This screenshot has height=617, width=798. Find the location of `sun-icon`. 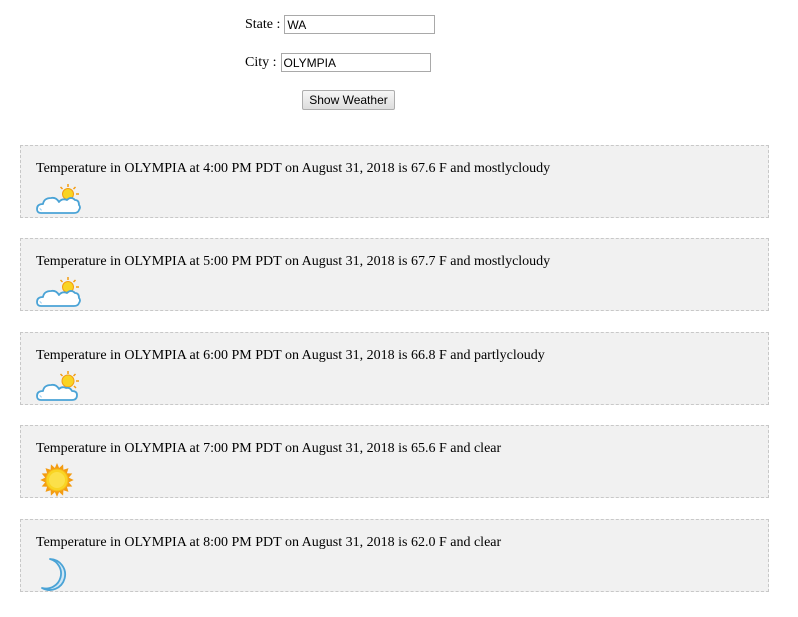

sun-icon is located at coordinates (57, 480).